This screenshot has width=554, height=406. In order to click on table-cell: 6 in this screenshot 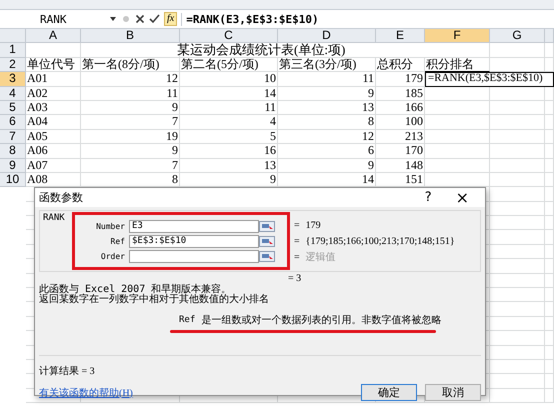, I will do `click(327, 151)`.